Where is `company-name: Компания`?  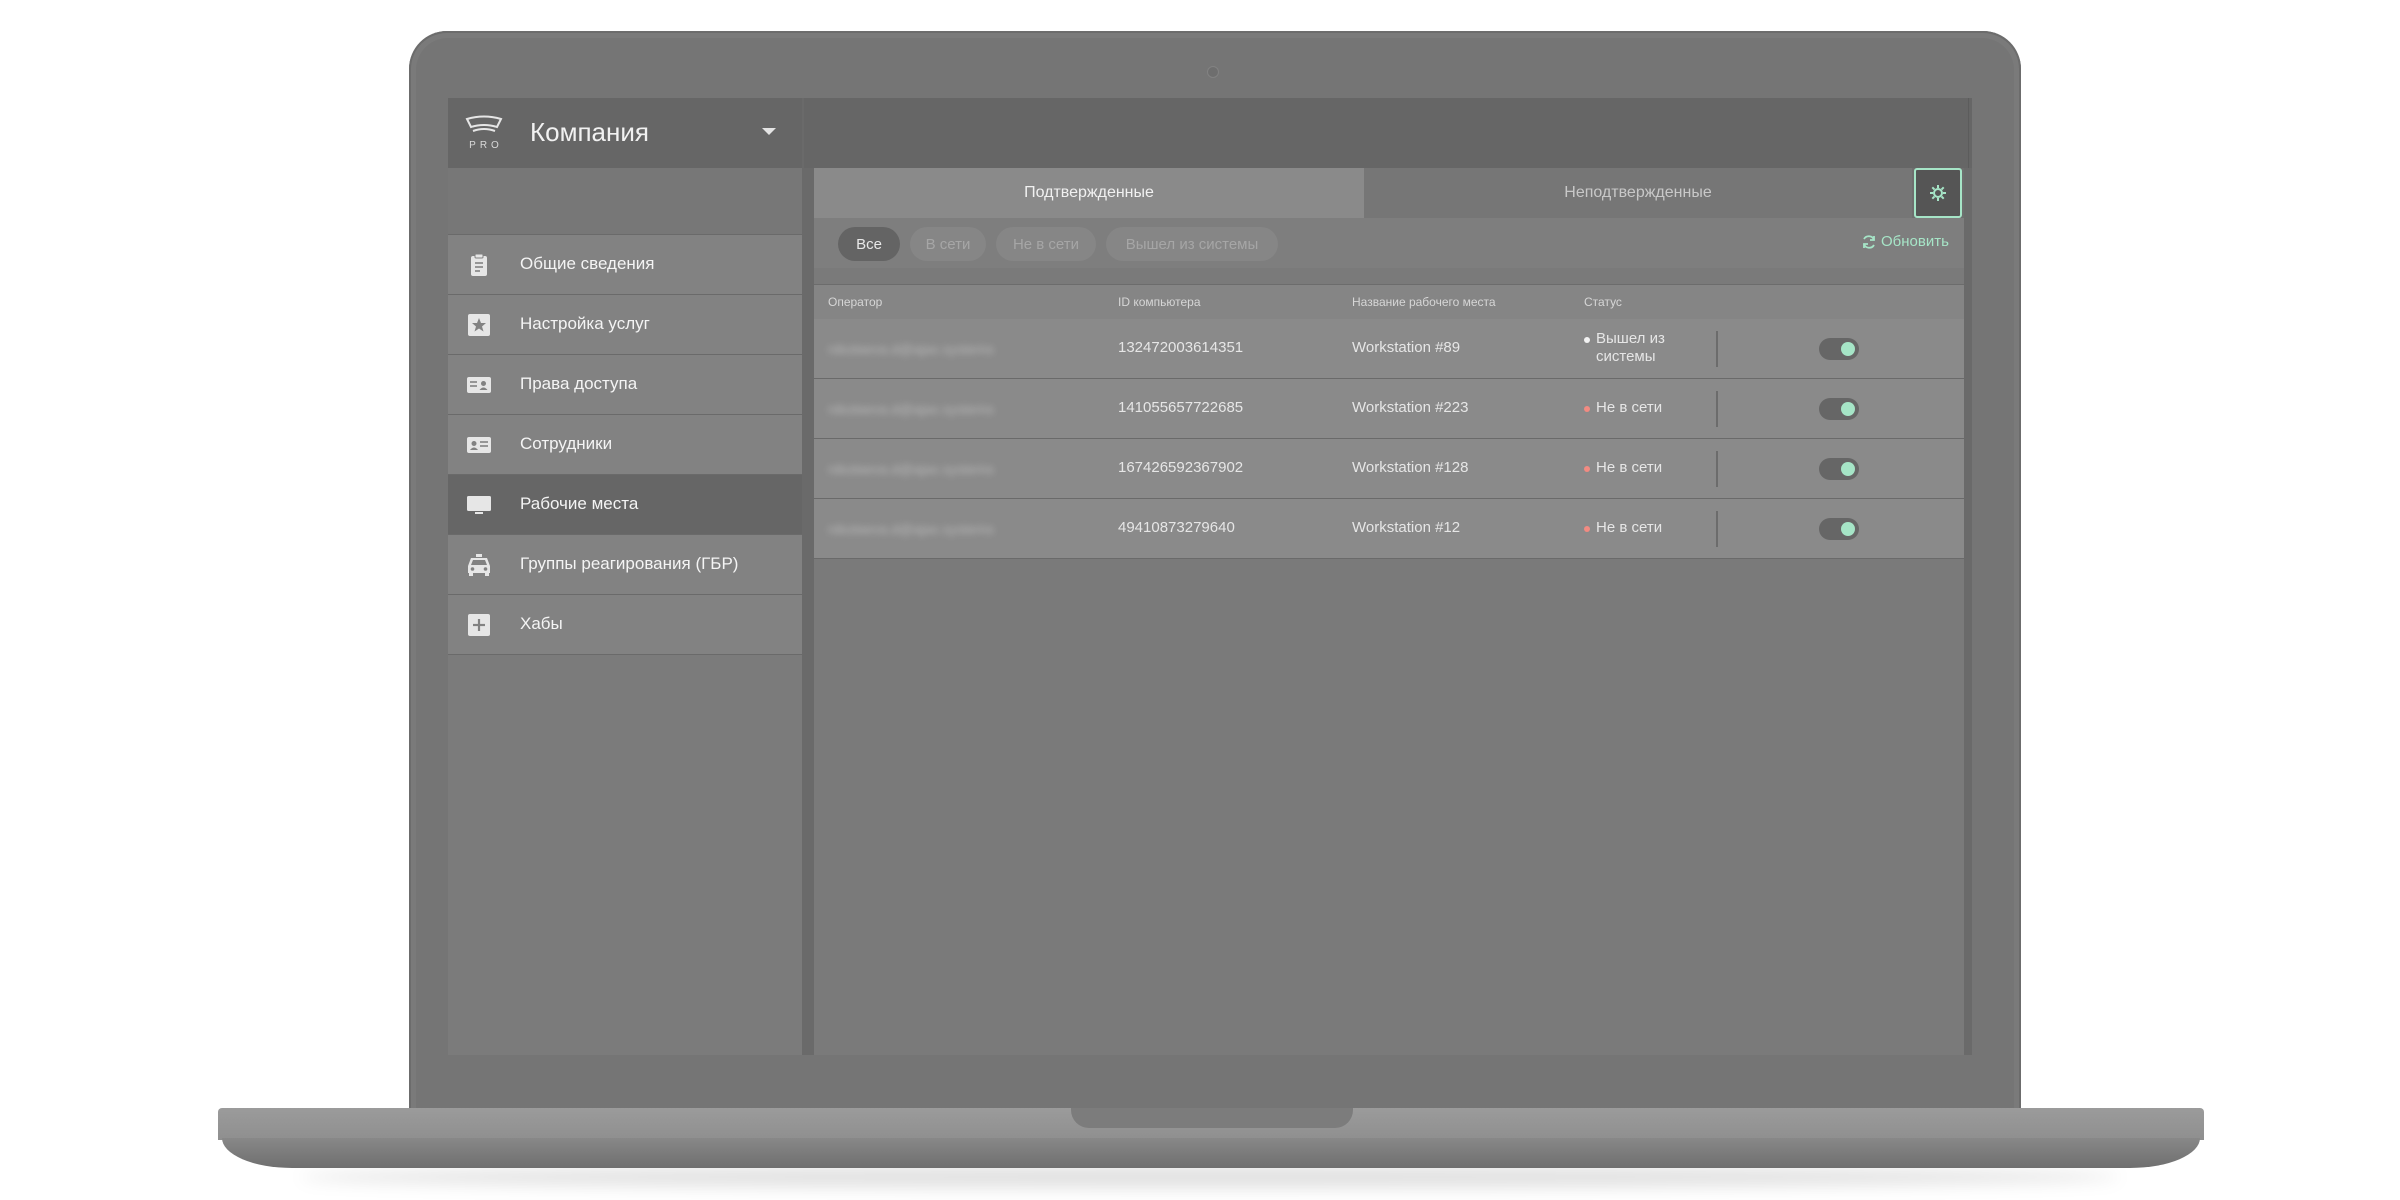
company-name: Компания is located at coordinates (589, 132).